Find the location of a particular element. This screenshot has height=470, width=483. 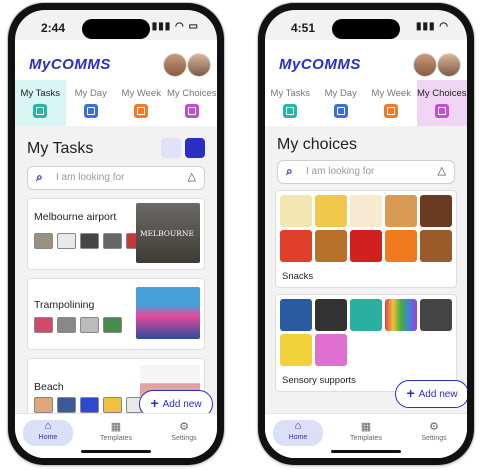

nuts-image is located at coordinates (436, 246).